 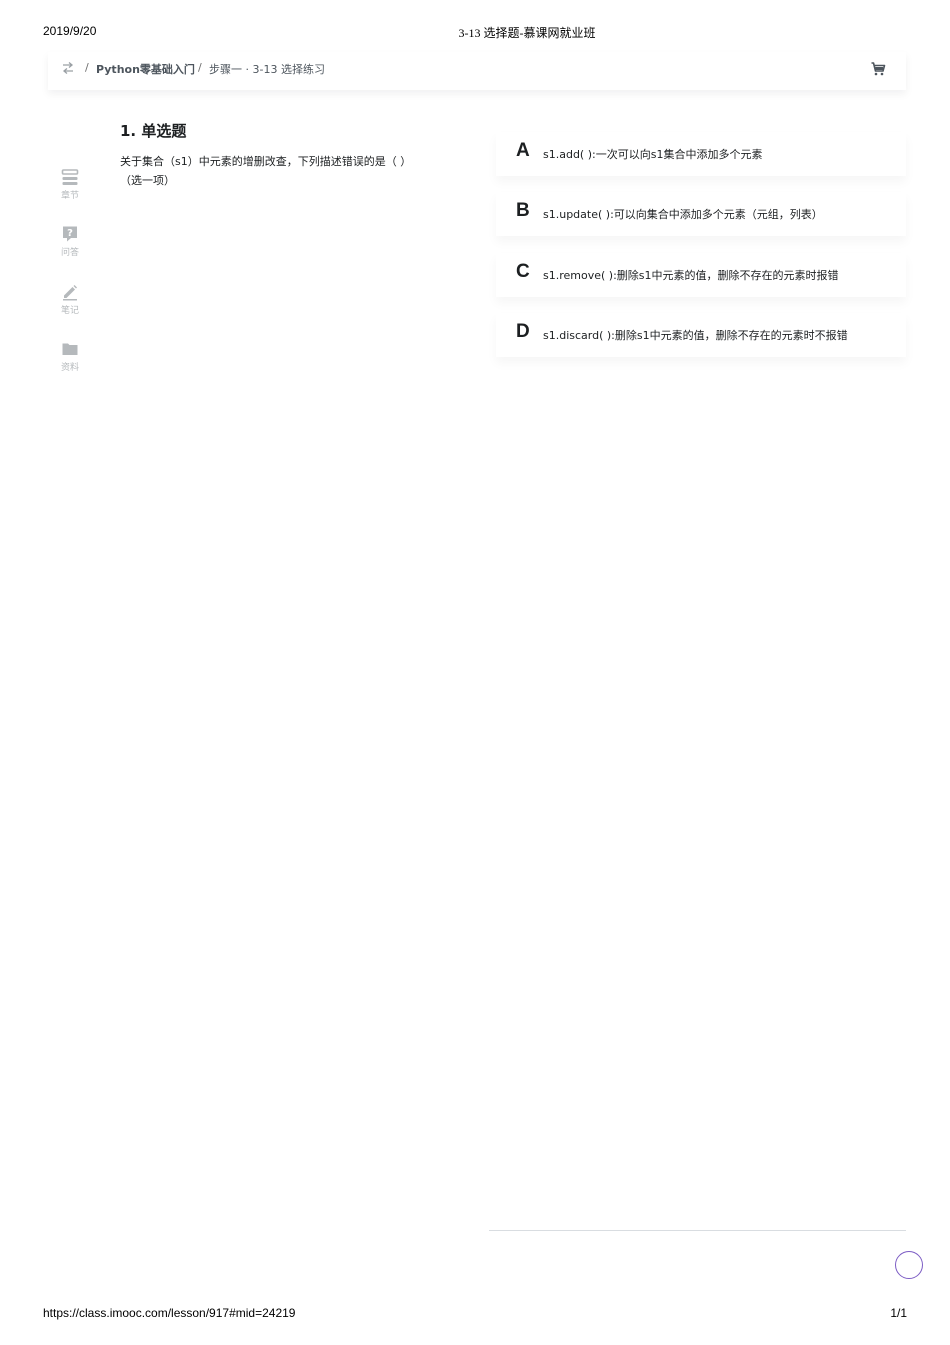 I want to click on print-page-number: 1/1, so click(x=898, y=1313).